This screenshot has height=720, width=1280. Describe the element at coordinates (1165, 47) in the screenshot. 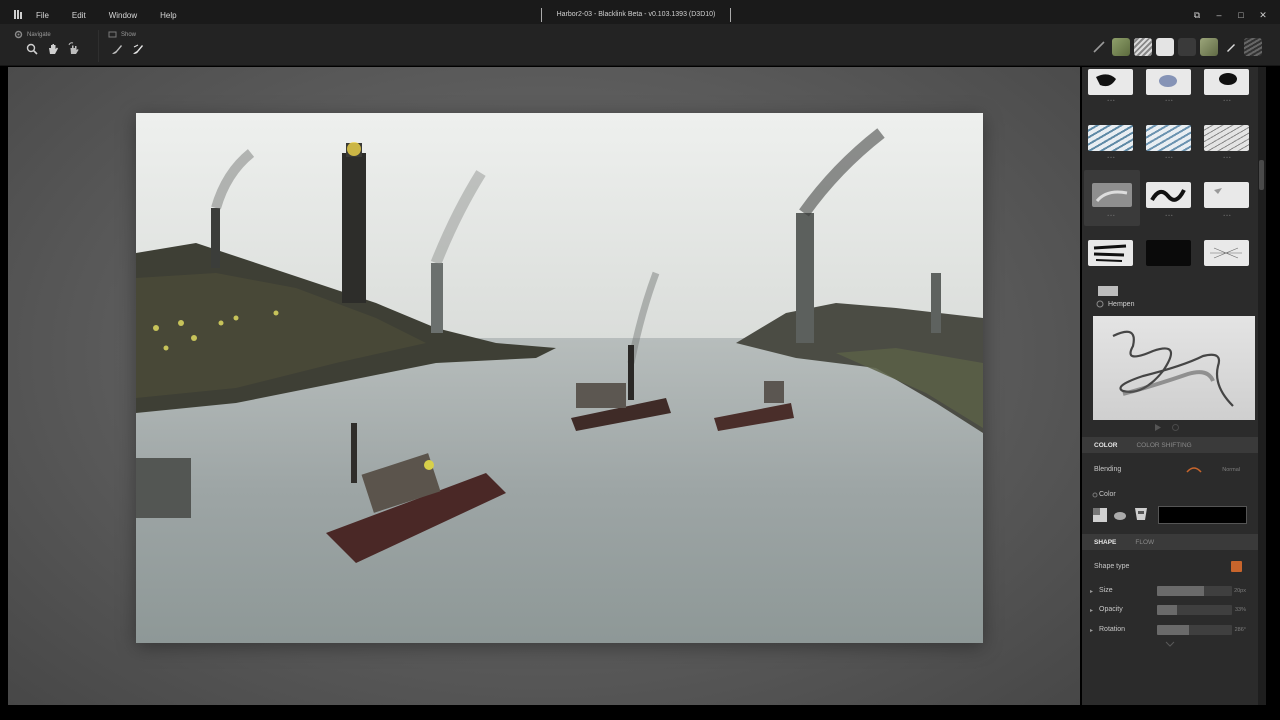

I see `preset-white-icon` at that location.